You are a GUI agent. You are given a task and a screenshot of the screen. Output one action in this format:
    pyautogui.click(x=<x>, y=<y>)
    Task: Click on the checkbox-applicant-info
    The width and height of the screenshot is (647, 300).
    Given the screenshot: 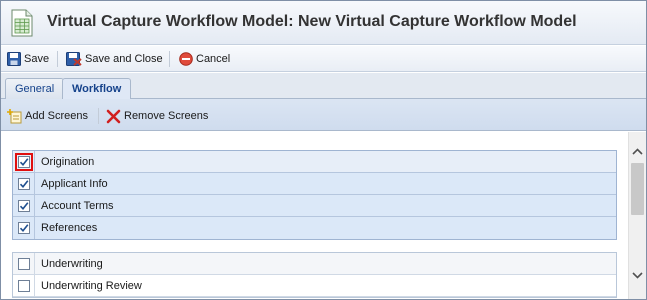 What is the action you would take?
    pyautogui.click(x=23, y=183)
    